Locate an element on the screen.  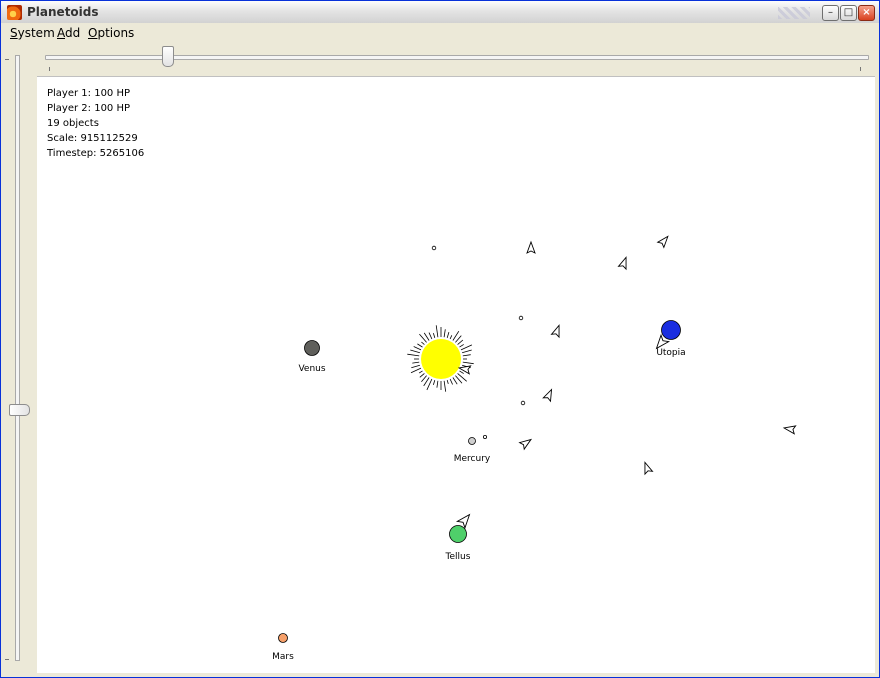
app-icon is located at coordinates (14, 12).